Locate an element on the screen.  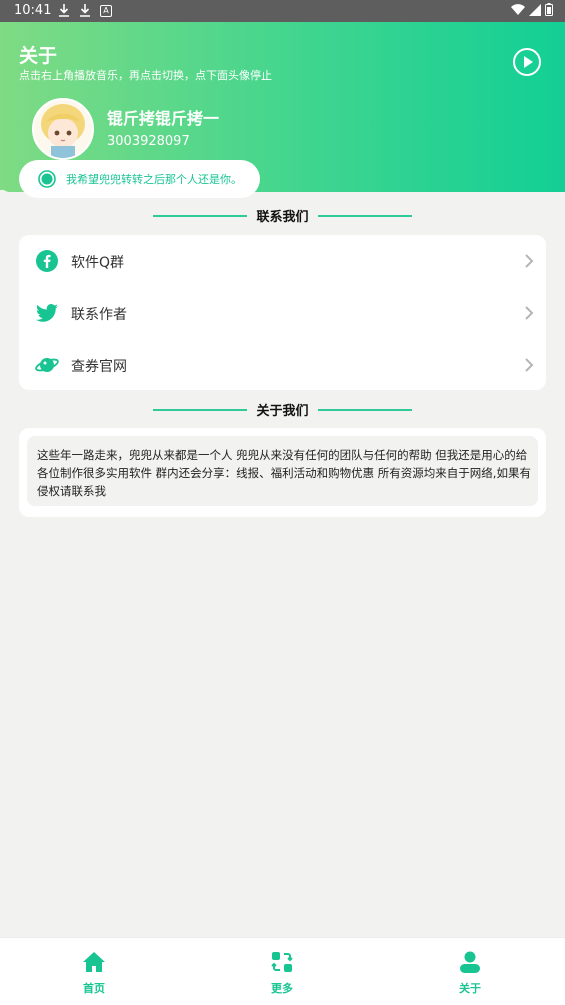
signal-icon is located at coordinates (534, 10).